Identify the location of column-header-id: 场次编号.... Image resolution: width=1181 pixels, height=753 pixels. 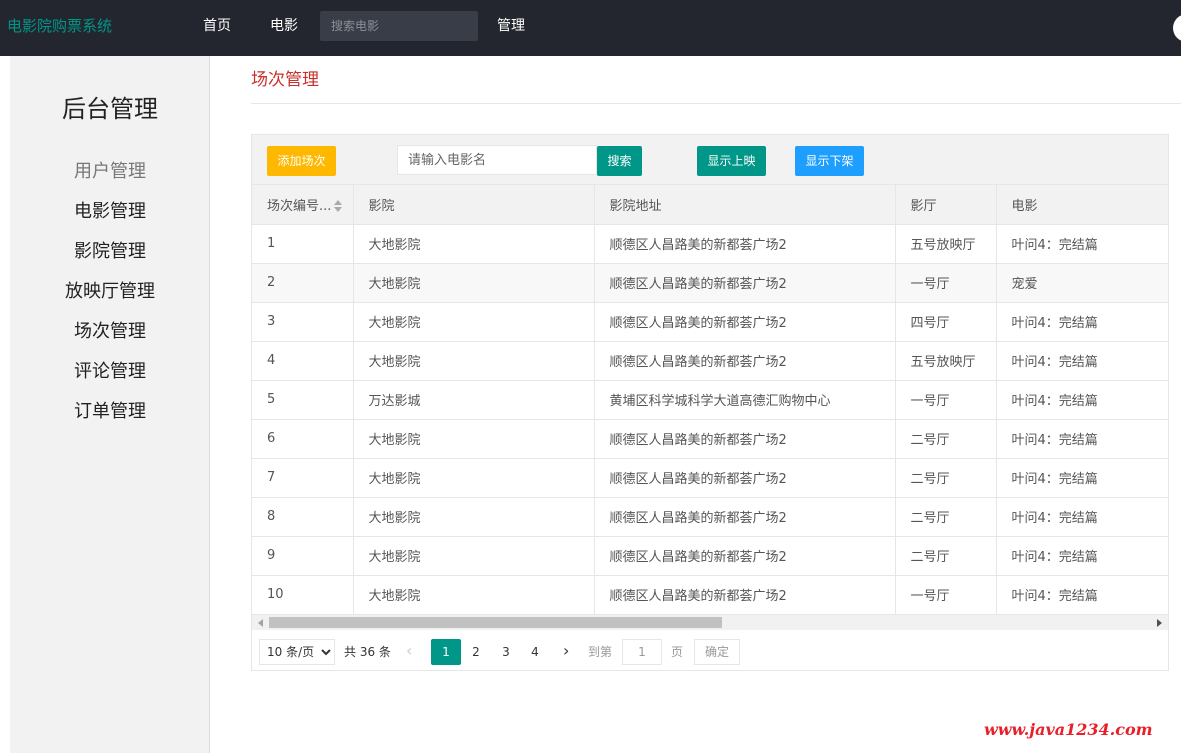
(303, 205).